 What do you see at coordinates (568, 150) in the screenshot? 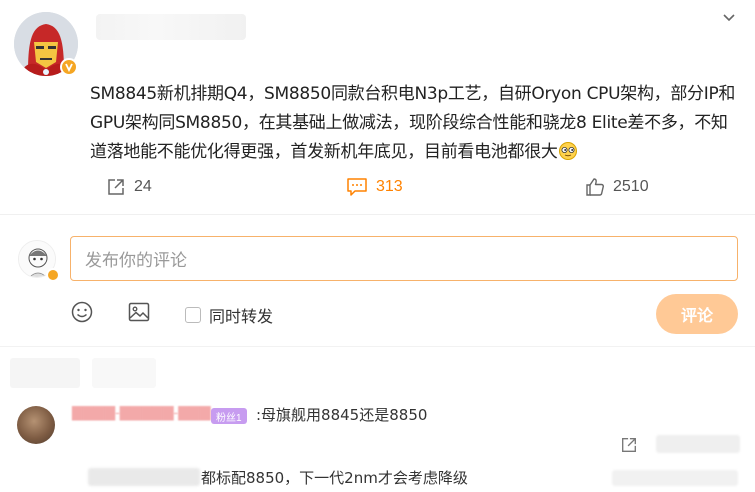
I see `smirk-face-emoji-icon` at bounding box center [568, 150].